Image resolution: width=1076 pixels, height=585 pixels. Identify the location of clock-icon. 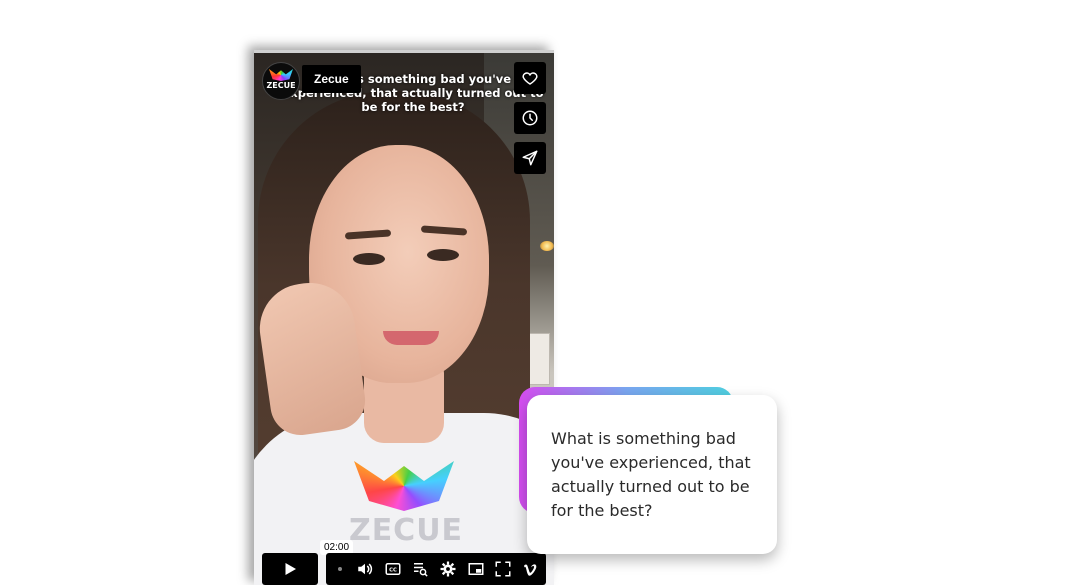
(530, 118).